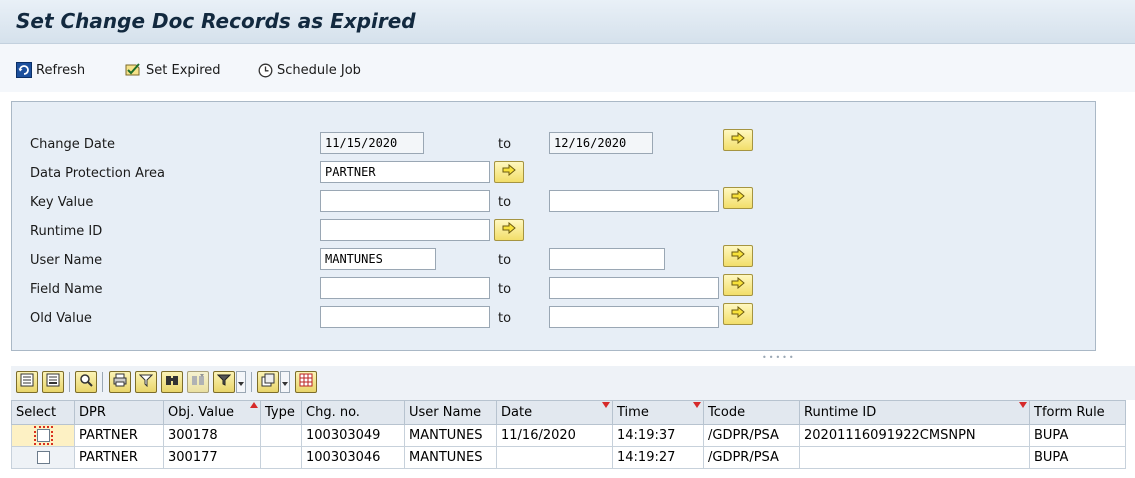  What do you see at coordinates (43, 412) in the screenshot?
I see `column-header-select: Select` at bounding box center [43, 412].